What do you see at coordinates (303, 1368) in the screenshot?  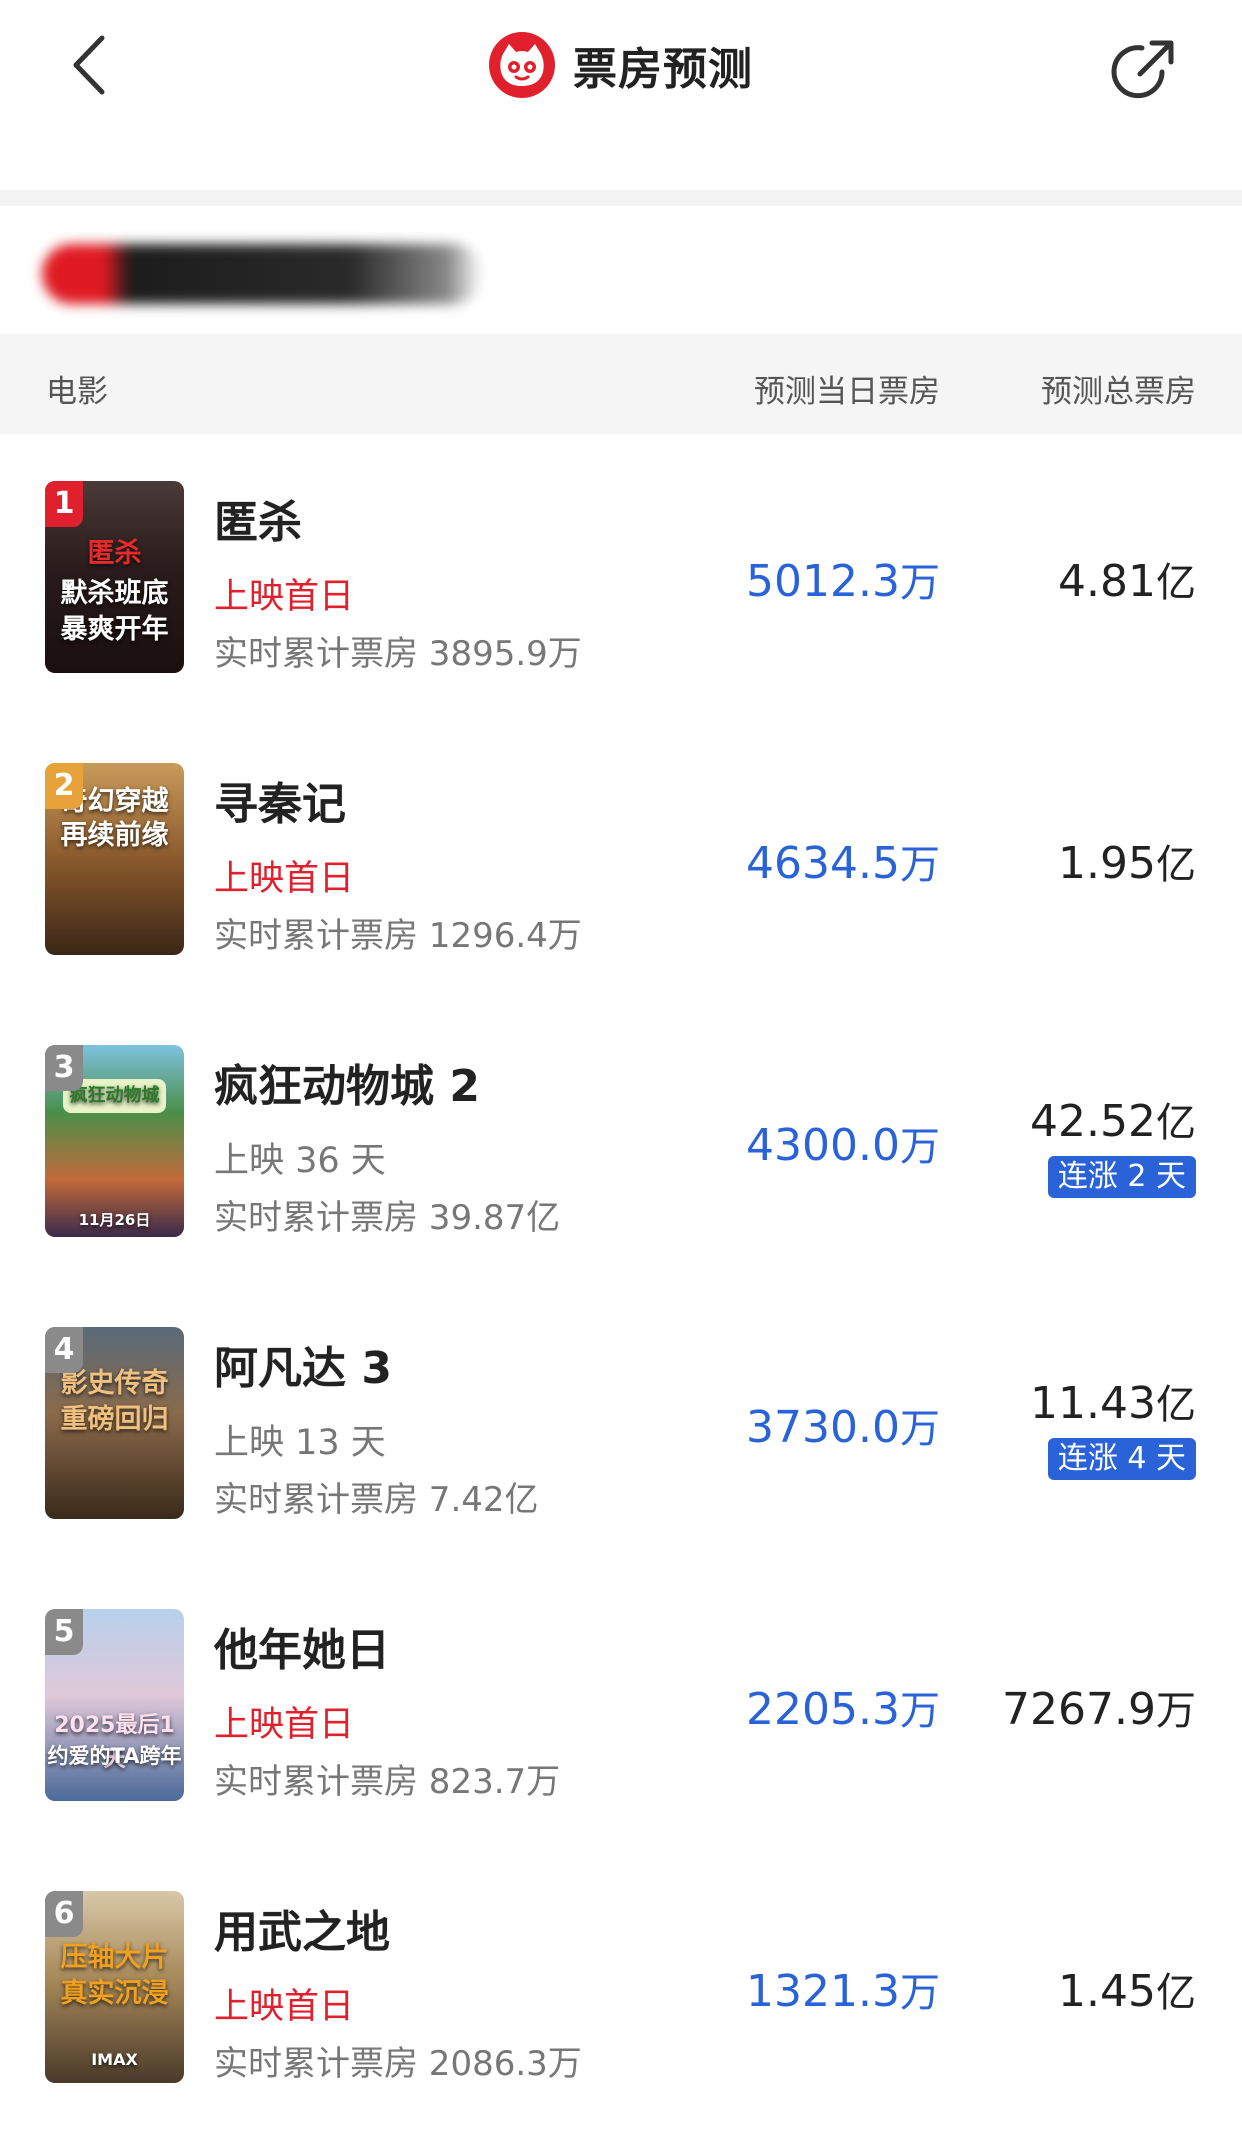 I see `movie-title: 阿凡达 3` at bounding box center [303, 1368].